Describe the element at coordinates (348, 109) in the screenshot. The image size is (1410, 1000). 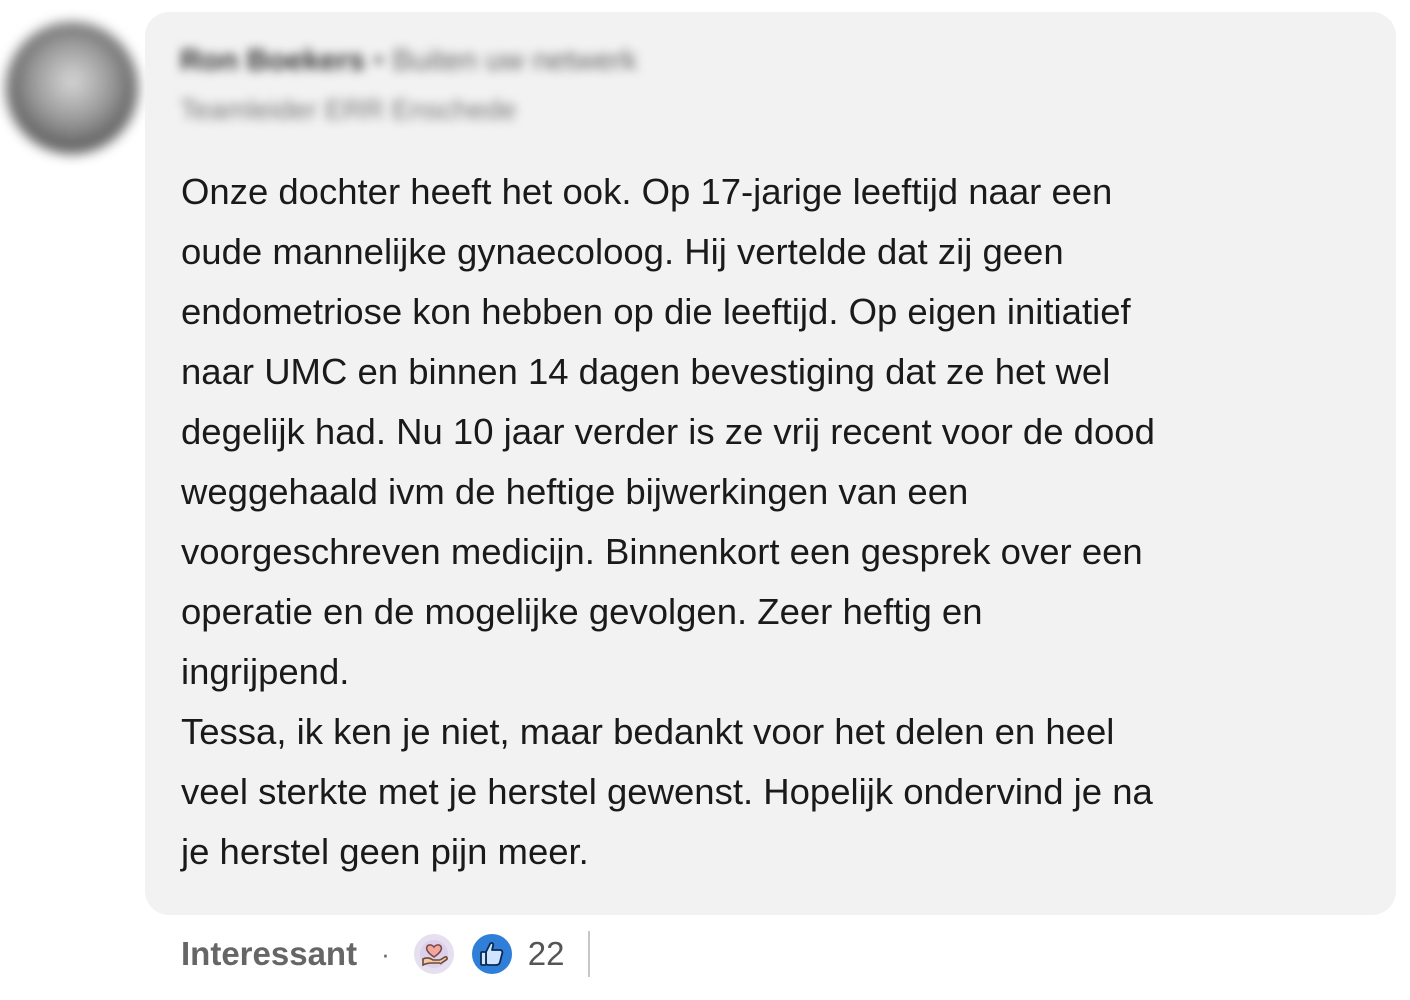
I see `author-title: Teamleider ERR Enschede` at that location.